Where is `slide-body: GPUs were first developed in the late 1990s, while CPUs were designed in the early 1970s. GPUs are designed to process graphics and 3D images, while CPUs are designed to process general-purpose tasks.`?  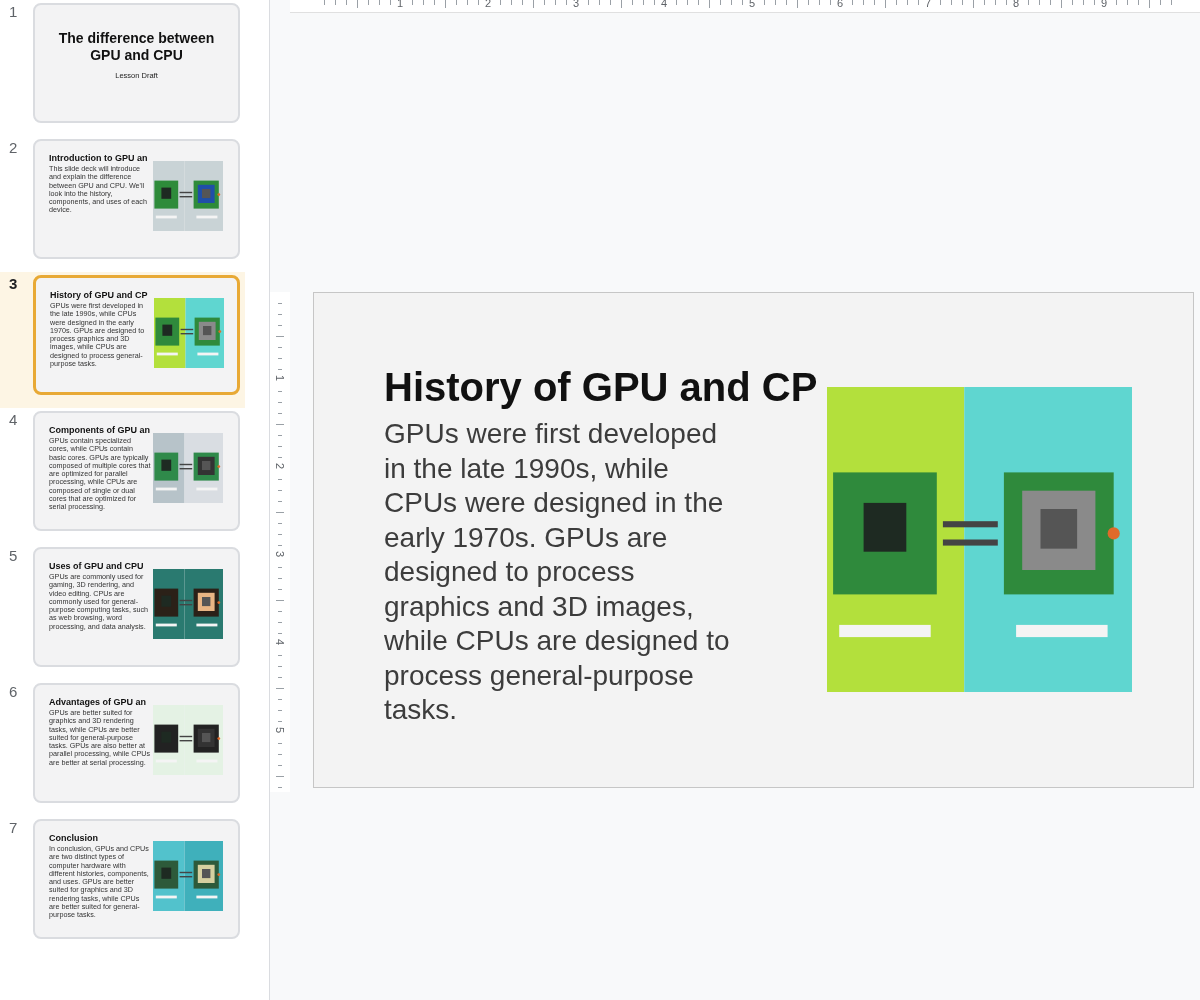 slide-body: GPUs were first developed in the late 1990s, while CPUs were designed in the early 1970s. GPUs are designed to process graphics and 3D images, while CPUs are designed to process general-purpose tasks. is located at coordinates (565, 572).